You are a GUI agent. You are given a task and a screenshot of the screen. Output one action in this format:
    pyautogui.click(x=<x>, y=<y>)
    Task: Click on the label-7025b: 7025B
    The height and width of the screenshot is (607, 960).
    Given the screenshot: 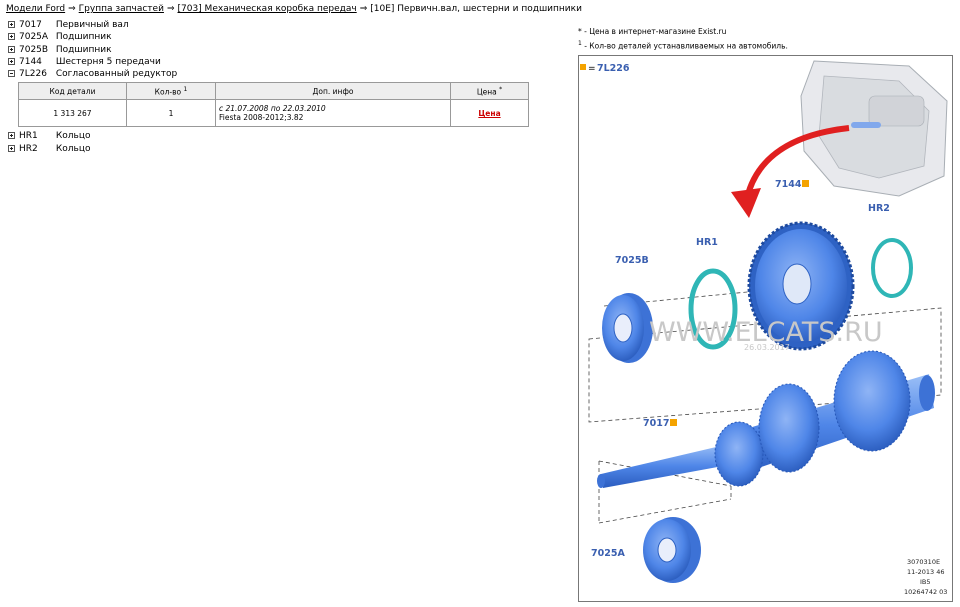 What is the action you would take?
    pyautogui.click(x=632, y=260)
    